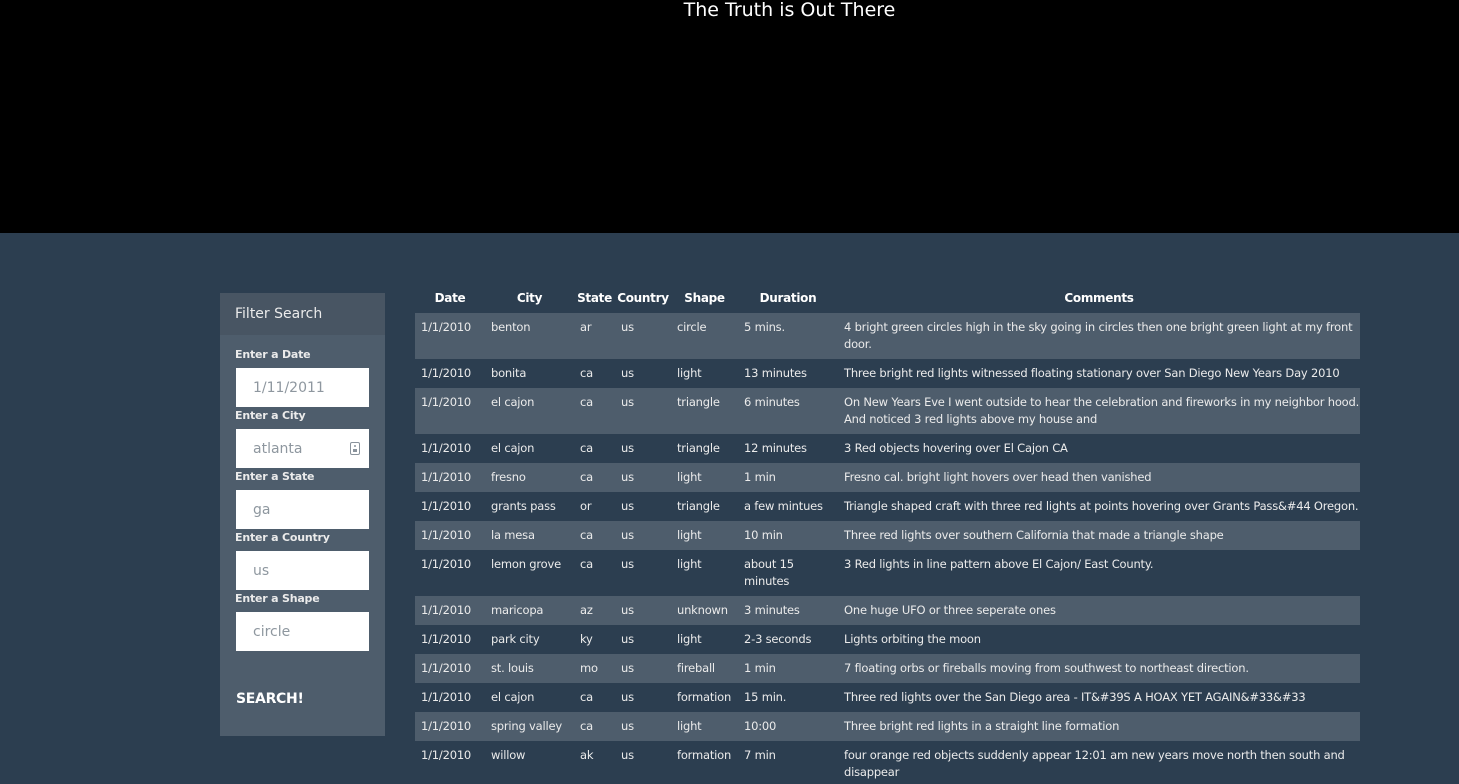 This screenshot has height=784, width=1459. What do you see at coordinates (589, 668) in the screenshot?
I see `cell-state: mo` at bounding box center [589, 668].